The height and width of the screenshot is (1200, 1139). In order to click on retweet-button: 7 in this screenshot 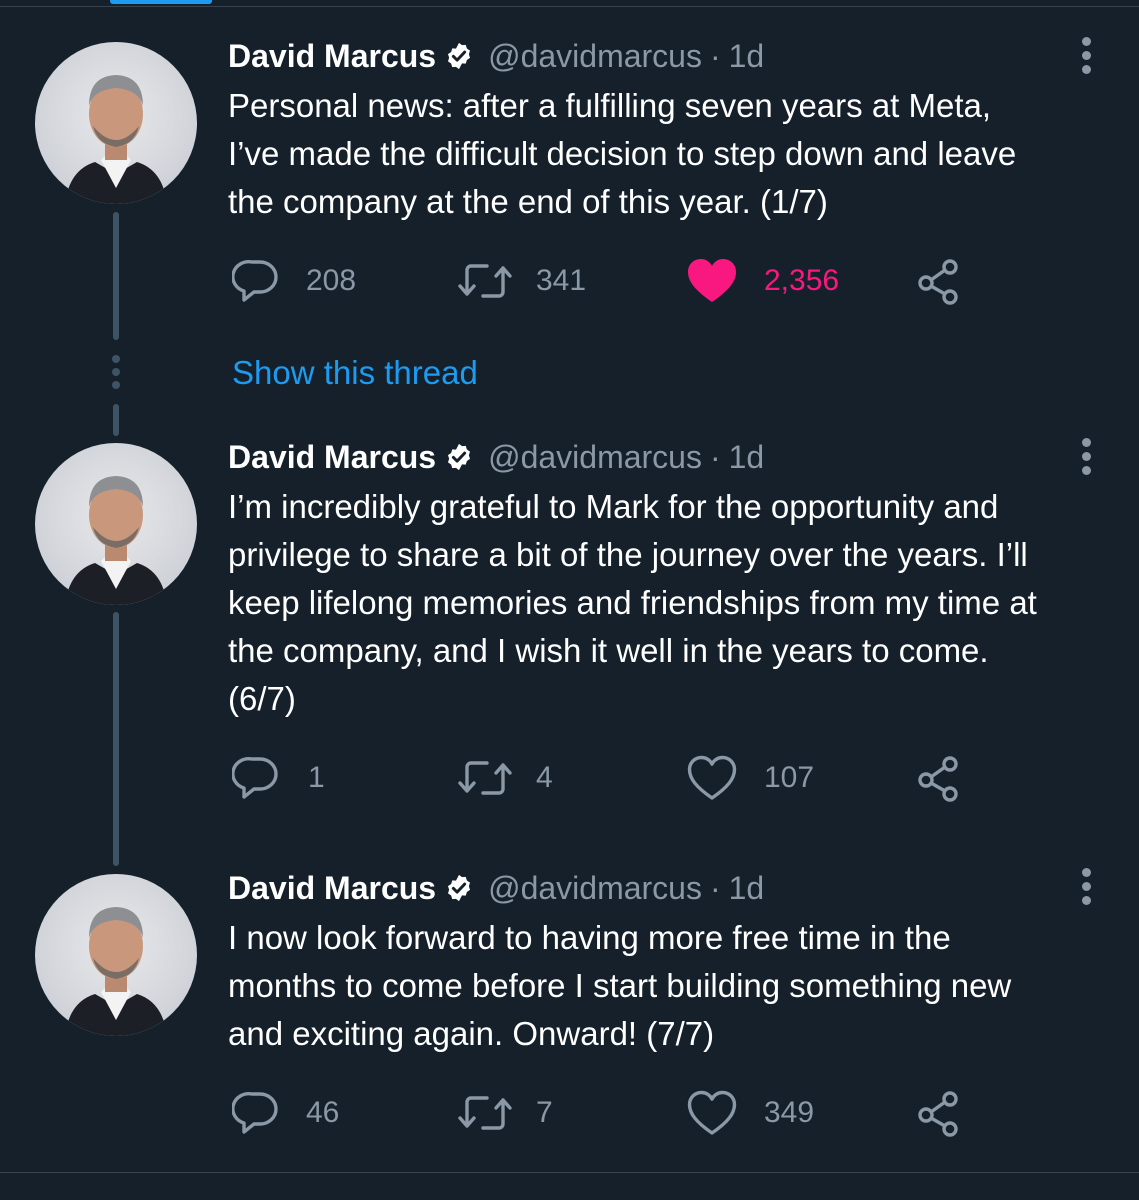, I will do `click(504, 1113)`.